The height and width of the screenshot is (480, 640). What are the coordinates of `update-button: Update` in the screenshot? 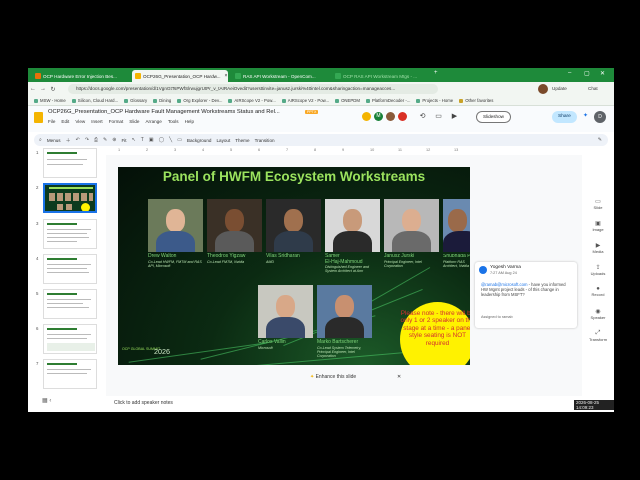 It's located at (559, 89).